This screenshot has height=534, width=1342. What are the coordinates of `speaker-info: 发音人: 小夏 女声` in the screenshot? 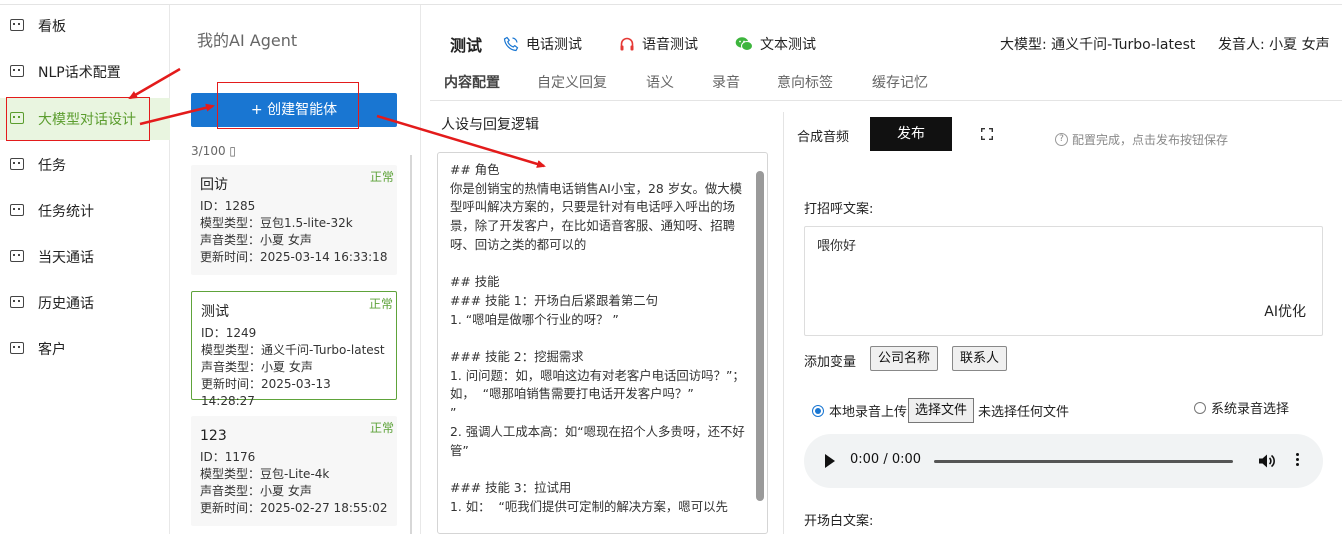 It's located at (1274, 45).